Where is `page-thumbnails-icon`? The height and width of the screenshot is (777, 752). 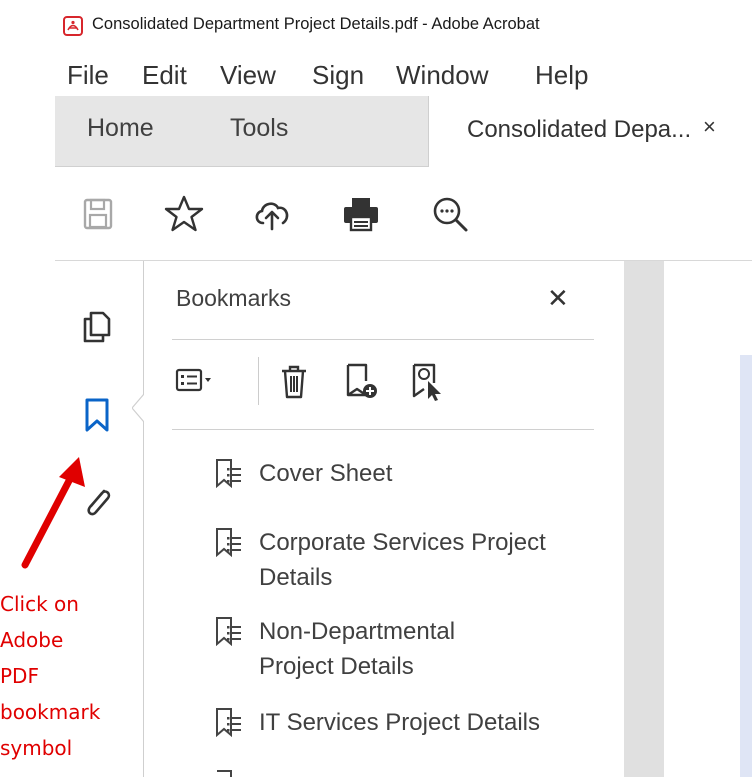 page-thumbnails-icon is located at coordinates (97, 325).